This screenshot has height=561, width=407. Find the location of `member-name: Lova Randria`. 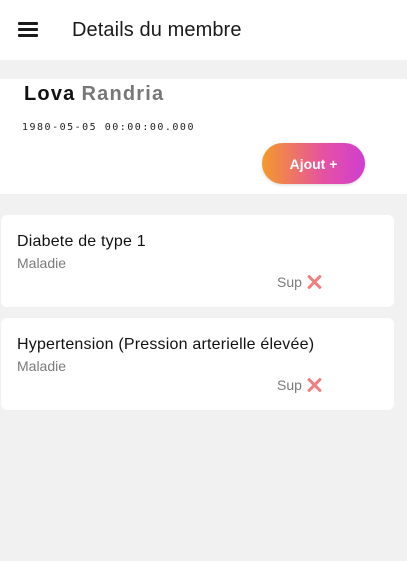

member-name: Lova Randria is located at coordinates (94, 94).